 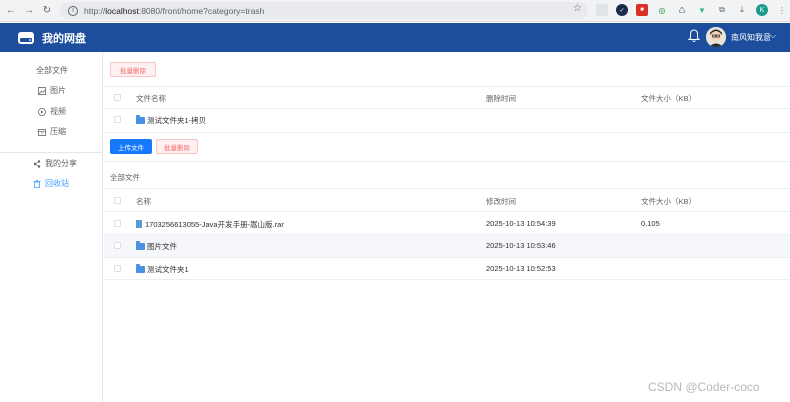 I want to click on file-icon, so click(x=139, y=224).